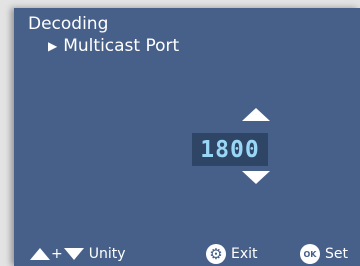  I want to click on menu-title: Decoding, so click(68, 24).